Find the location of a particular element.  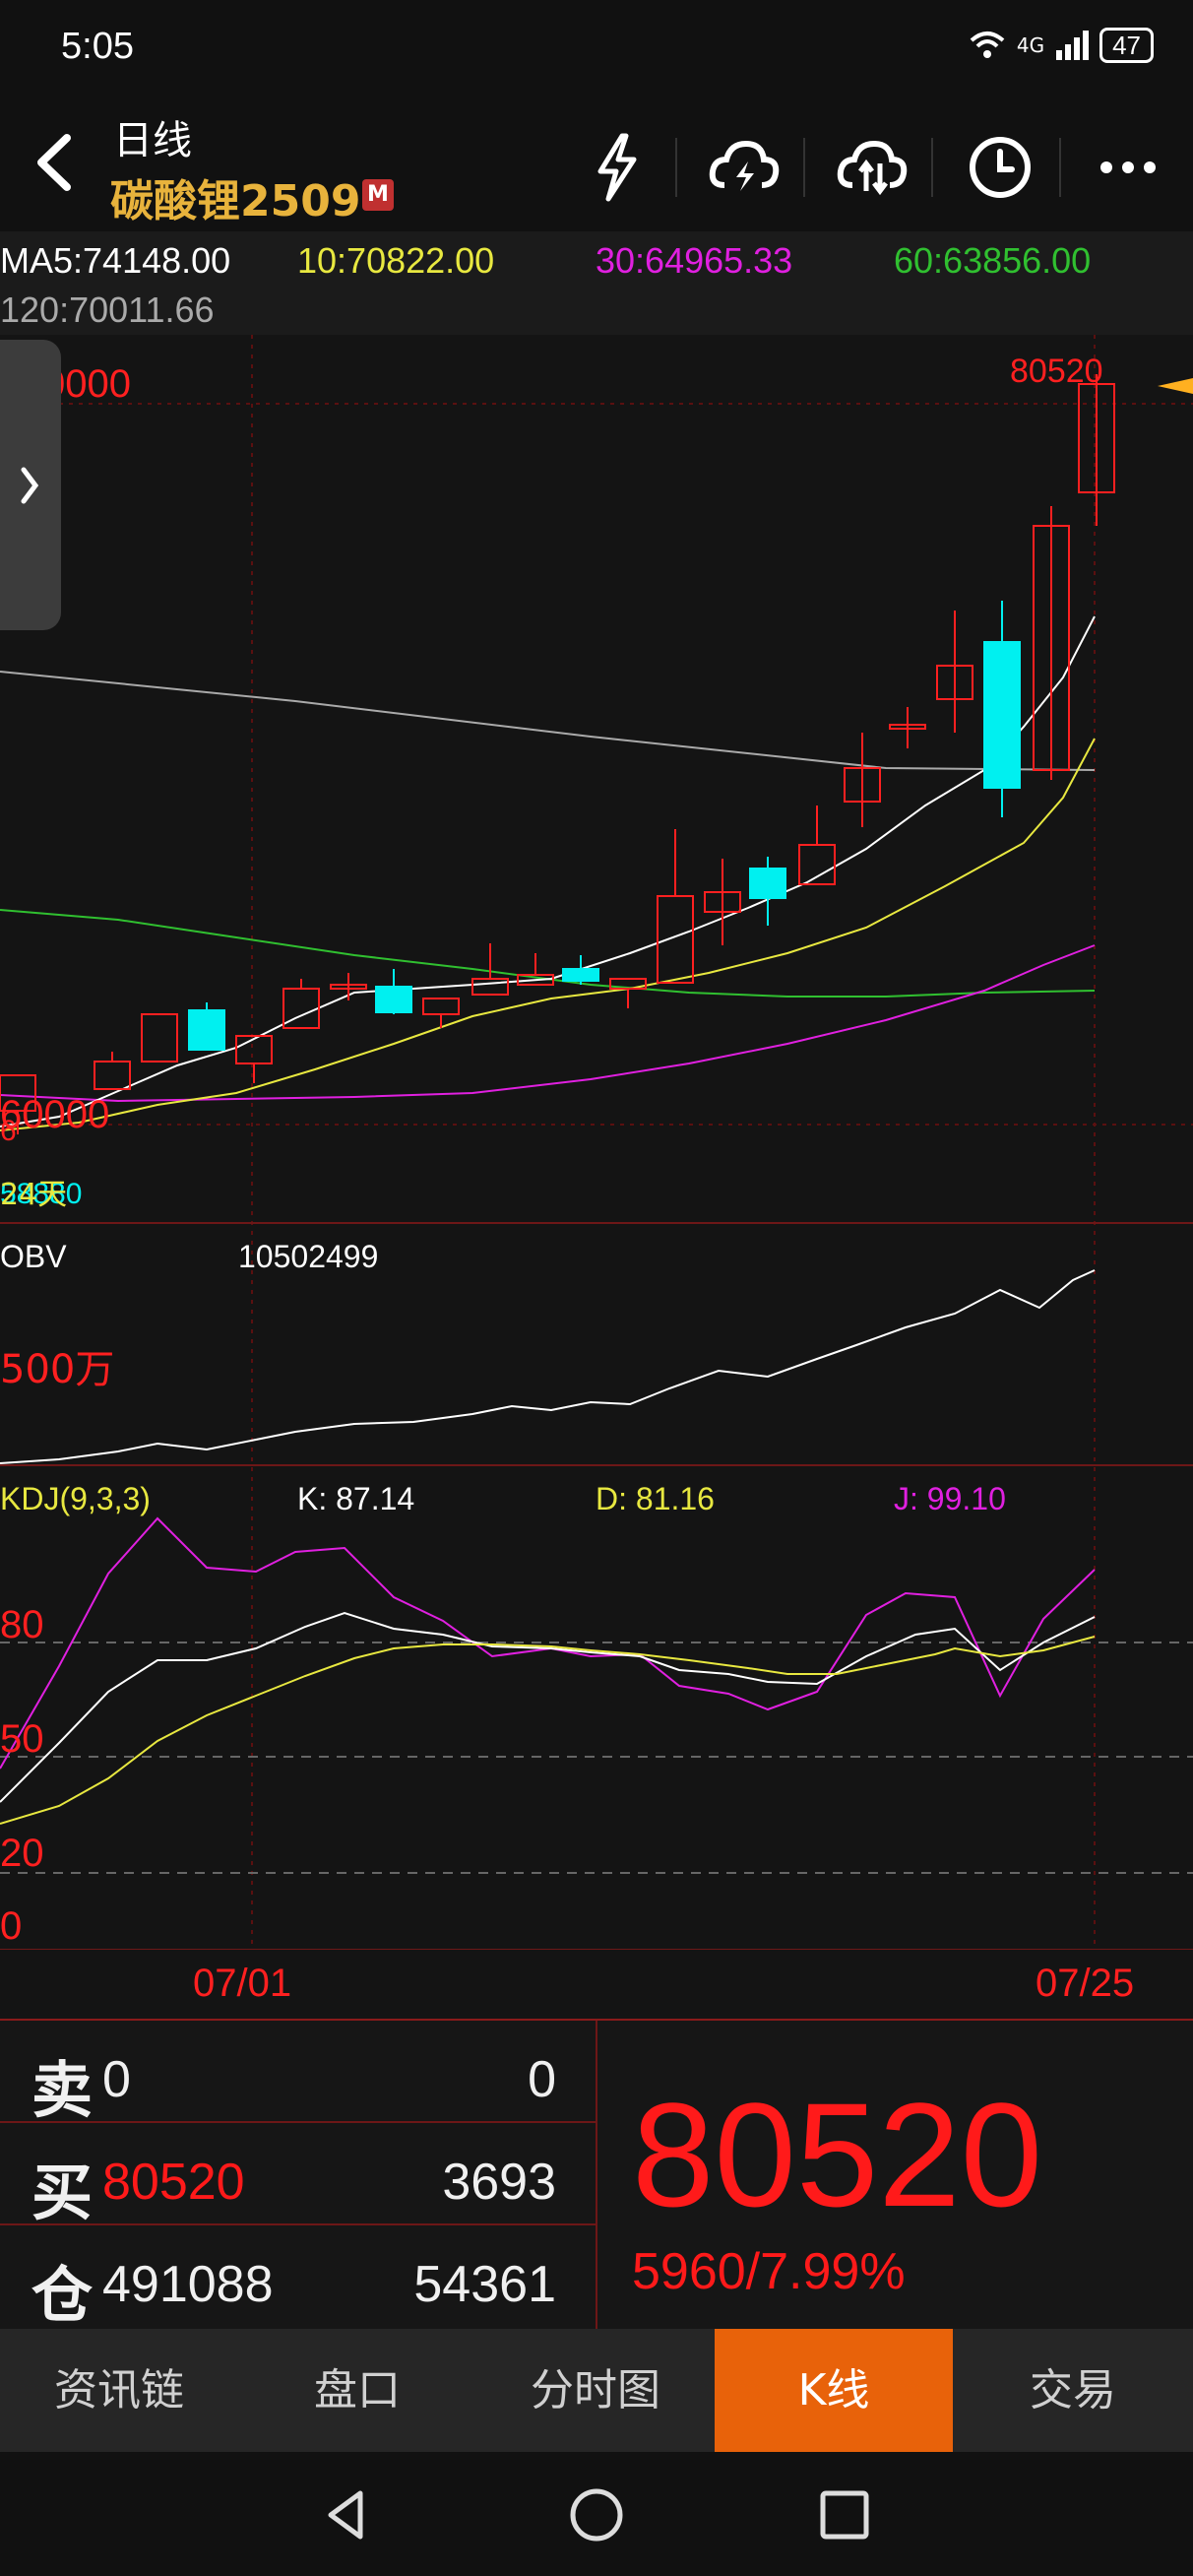

oi-label: 仓 is located at coordinates (62, 2295).